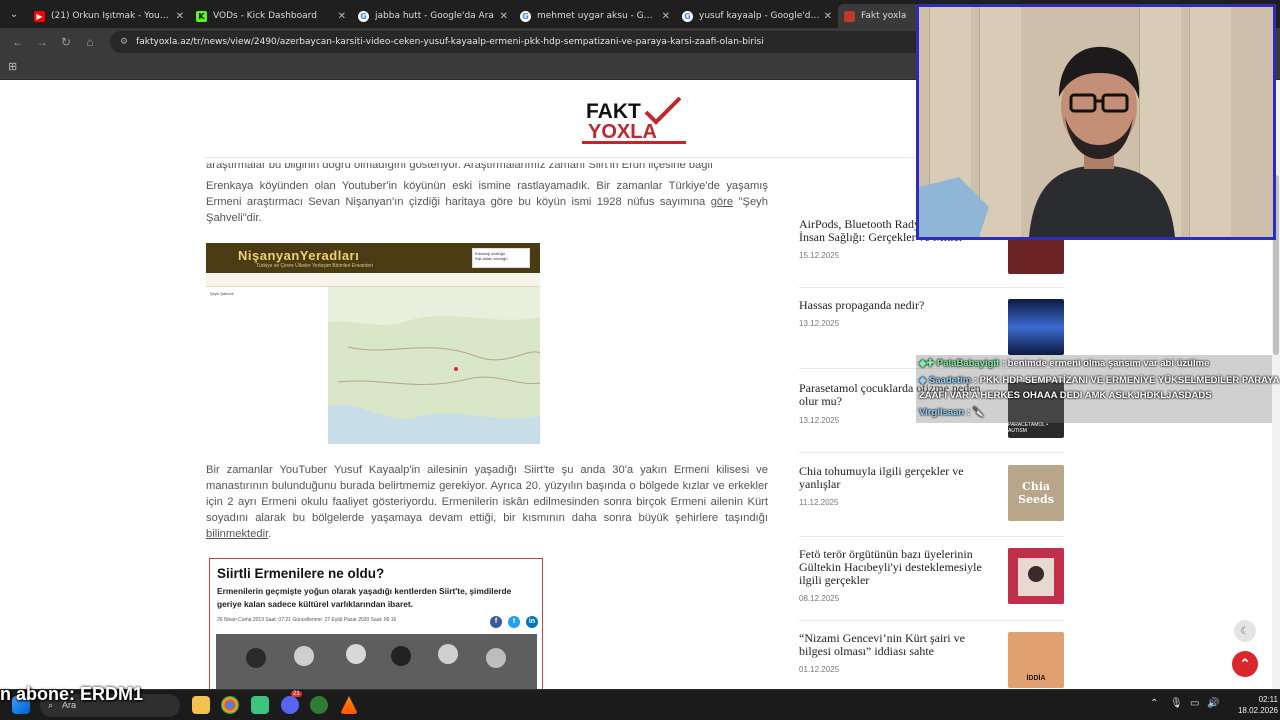 This screenshot has height=720, width=1280. What do you see at coordinates (491, 258) in the screenshot?
I see `map-box-line: Kişi adları sözlüğü` at bounding box center [491, 258].